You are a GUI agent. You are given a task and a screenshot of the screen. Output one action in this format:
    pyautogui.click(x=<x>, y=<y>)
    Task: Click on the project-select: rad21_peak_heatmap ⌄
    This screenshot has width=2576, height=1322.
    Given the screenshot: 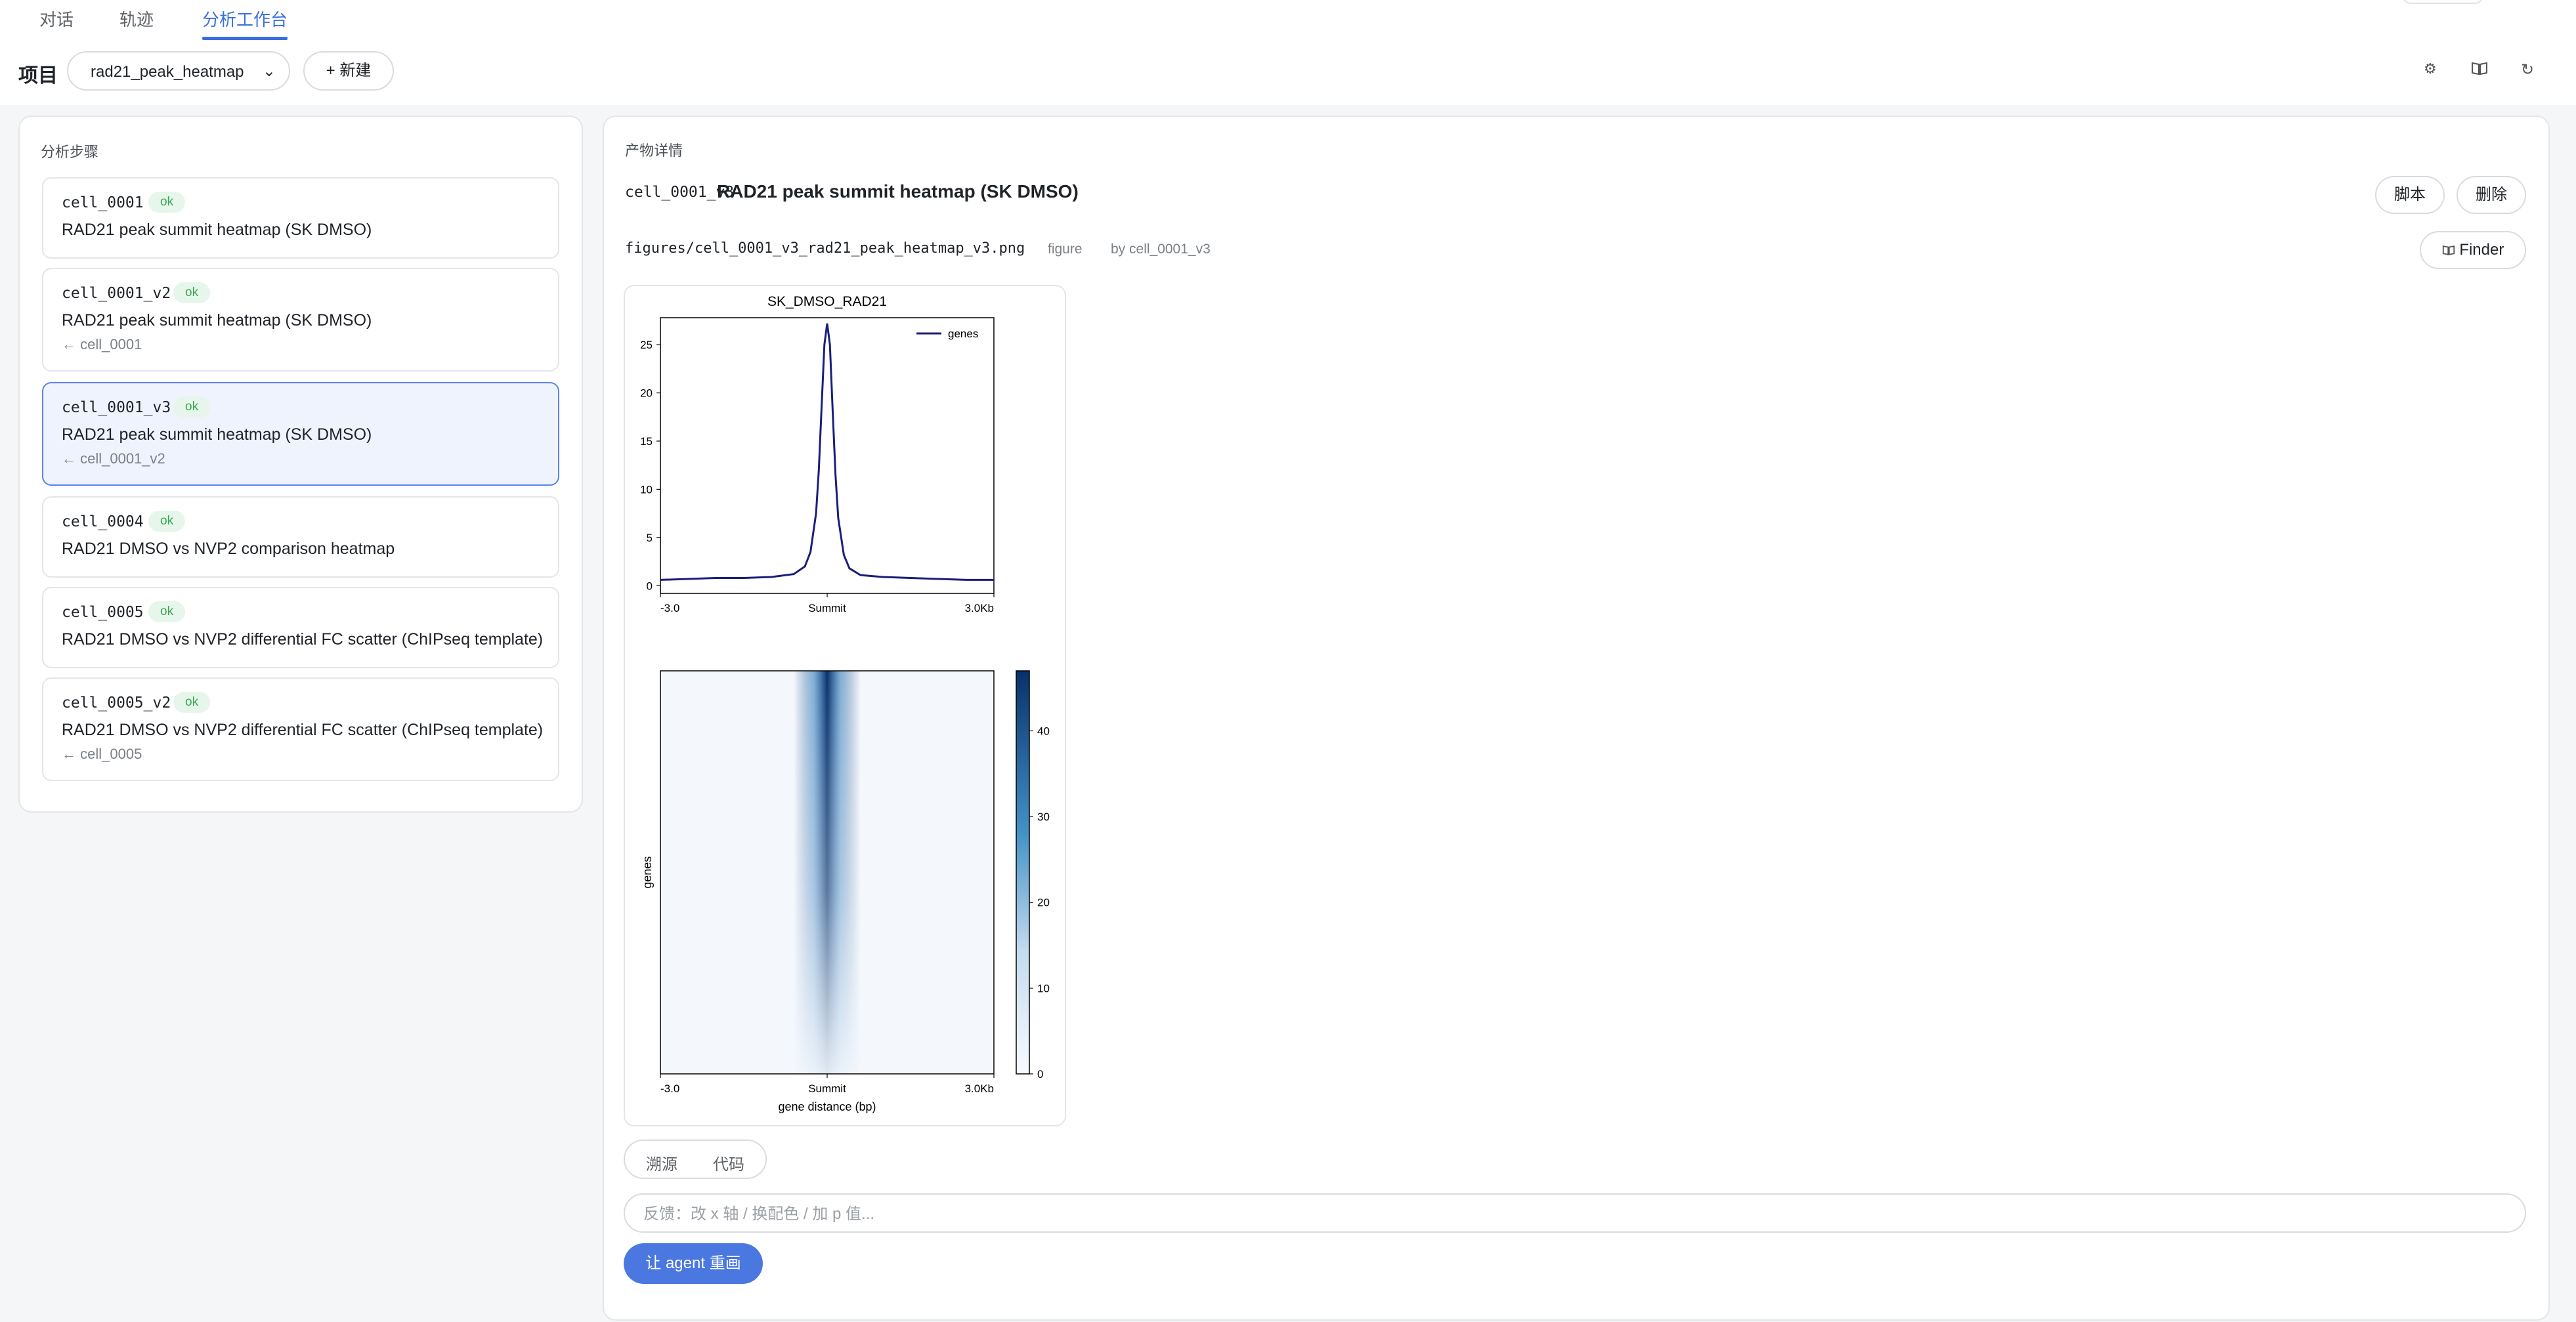 What is the action you would take?
    pyautogui.click(x=178, y=71)
    